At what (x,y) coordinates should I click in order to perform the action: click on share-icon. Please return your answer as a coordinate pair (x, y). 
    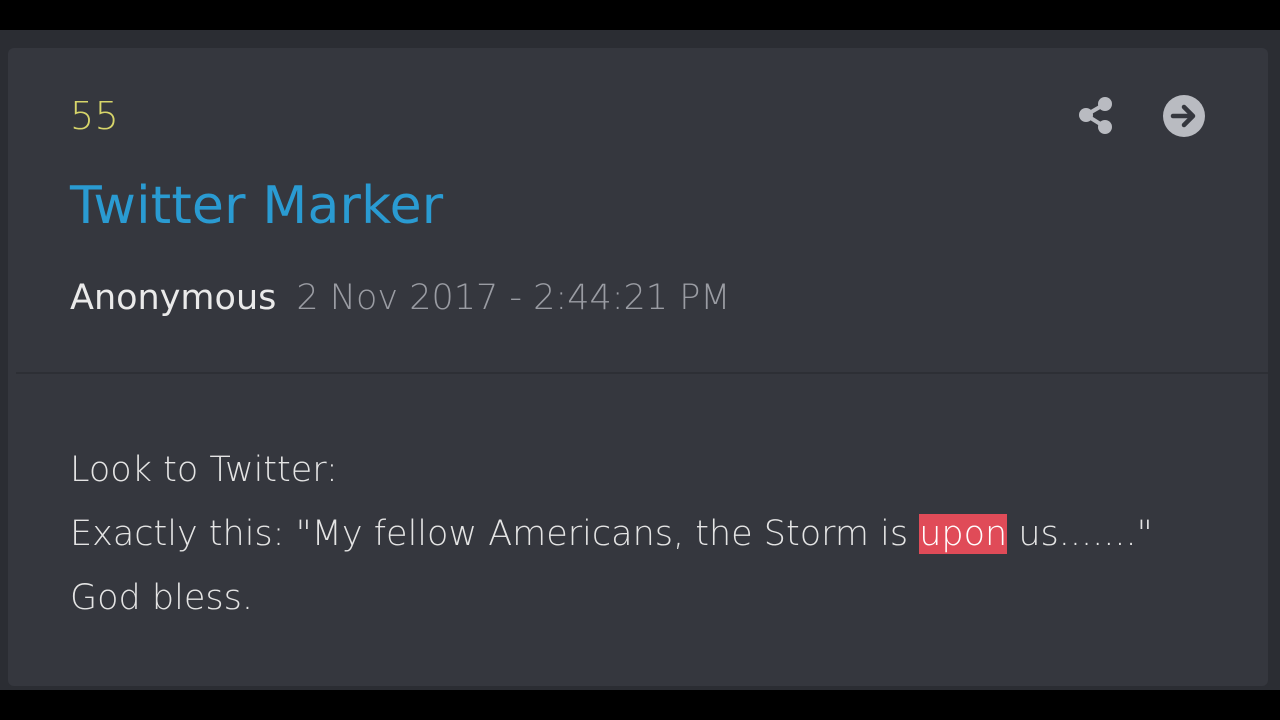
    Looking at the image, I should click on (1095, 115).